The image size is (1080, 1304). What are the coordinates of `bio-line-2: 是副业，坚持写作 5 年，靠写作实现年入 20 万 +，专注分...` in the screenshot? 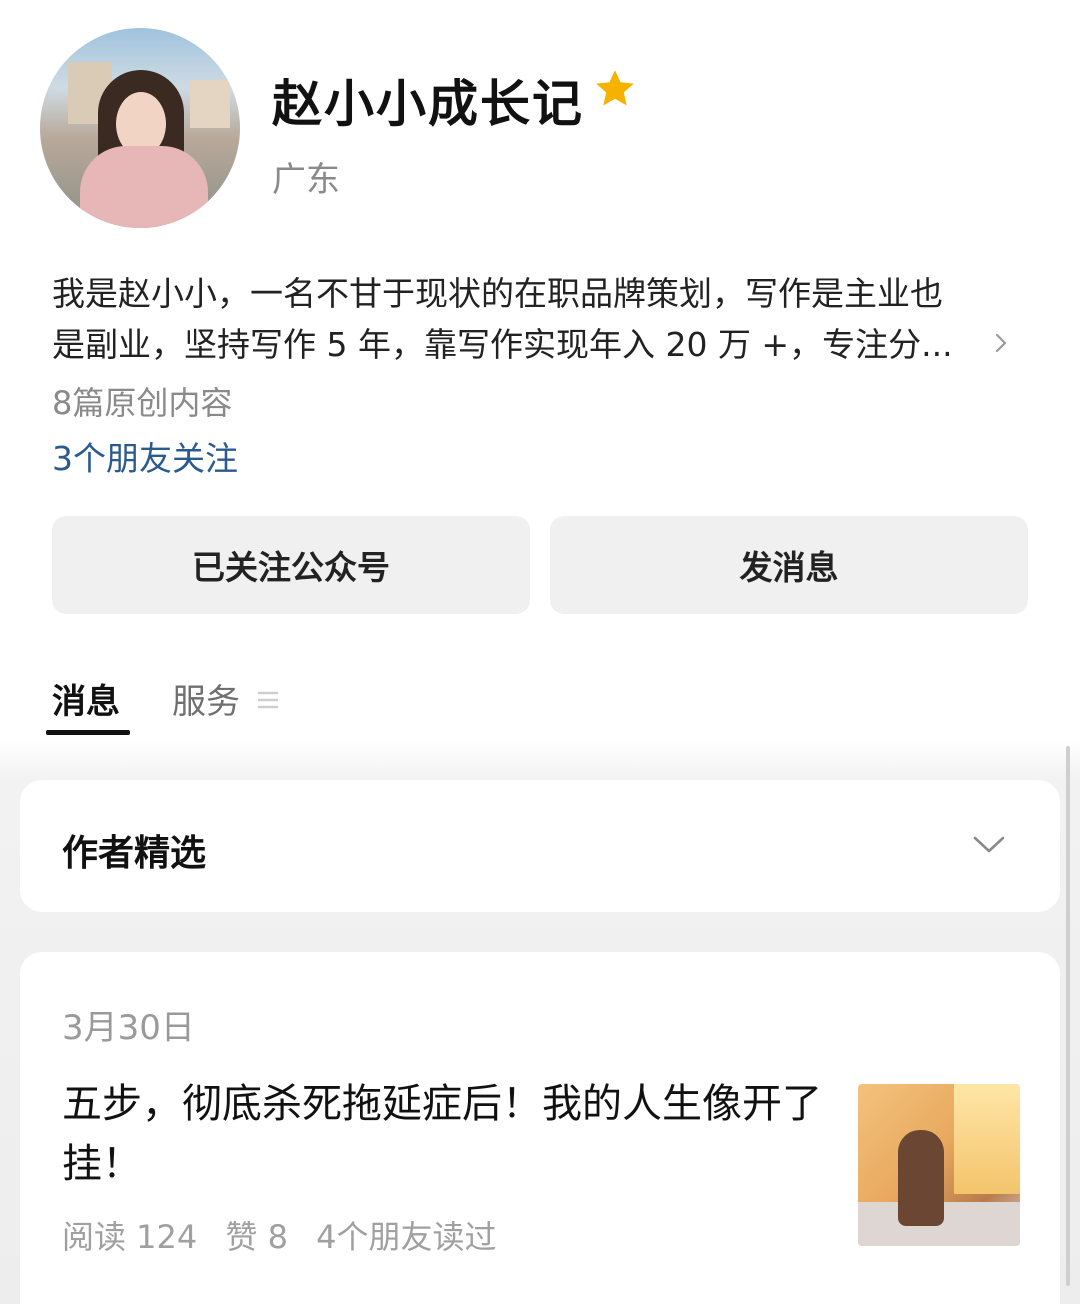 It's located at (502, 344).